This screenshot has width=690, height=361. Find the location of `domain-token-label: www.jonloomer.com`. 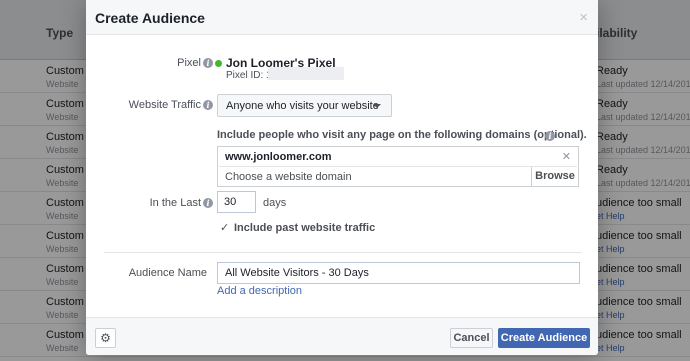

domain-token-label: www.jonloomer.com is located at coordinates (278, 157).